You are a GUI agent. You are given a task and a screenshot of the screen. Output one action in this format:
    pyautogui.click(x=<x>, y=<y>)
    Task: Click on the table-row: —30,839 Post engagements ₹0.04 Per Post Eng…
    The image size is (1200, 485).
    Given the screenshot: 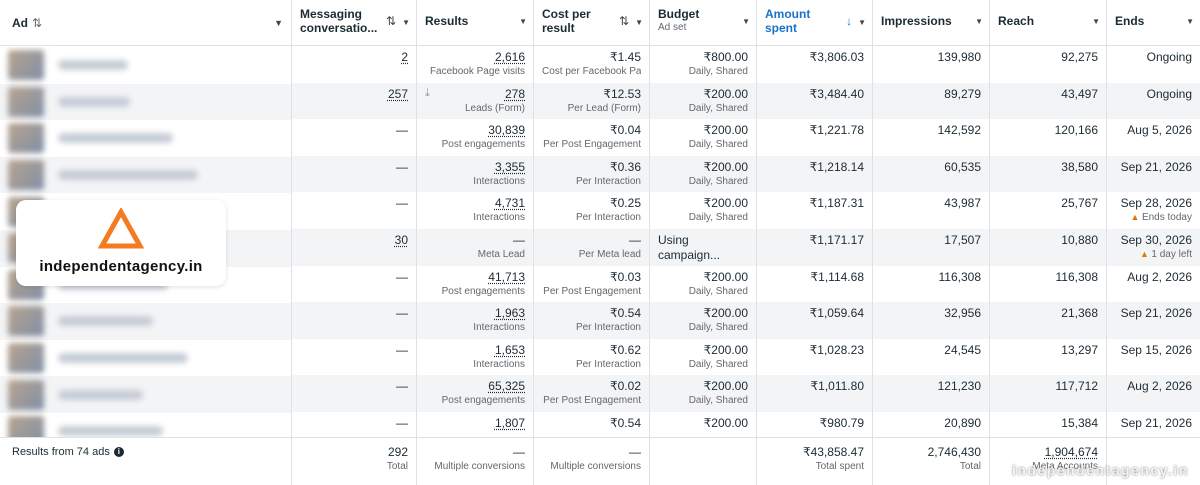 What is the action you would take?
    pyautogui.click(x=746, y=137)
    